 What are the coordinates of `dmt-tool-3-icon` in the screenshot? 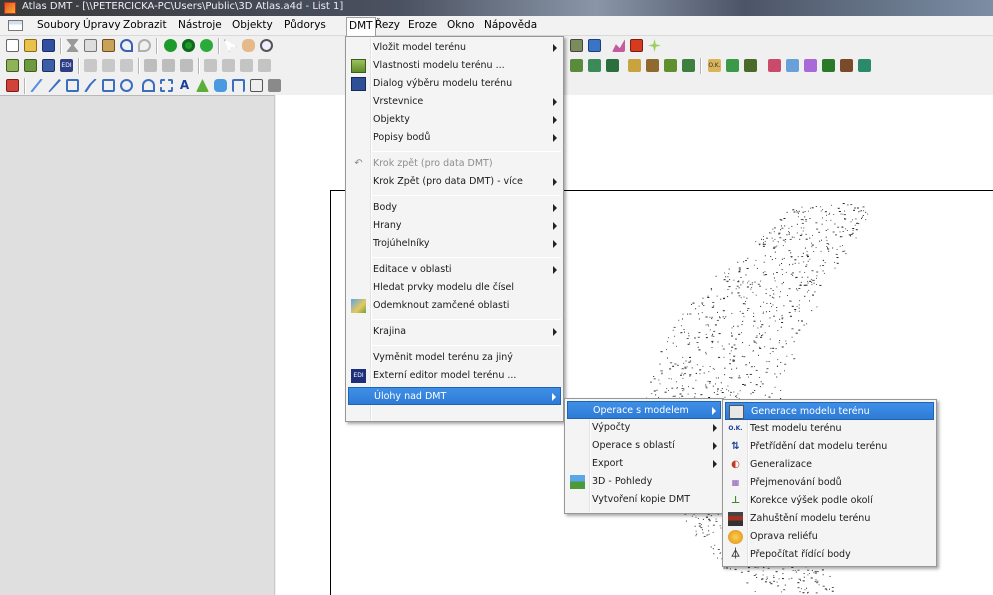 It's located at (48, 65).